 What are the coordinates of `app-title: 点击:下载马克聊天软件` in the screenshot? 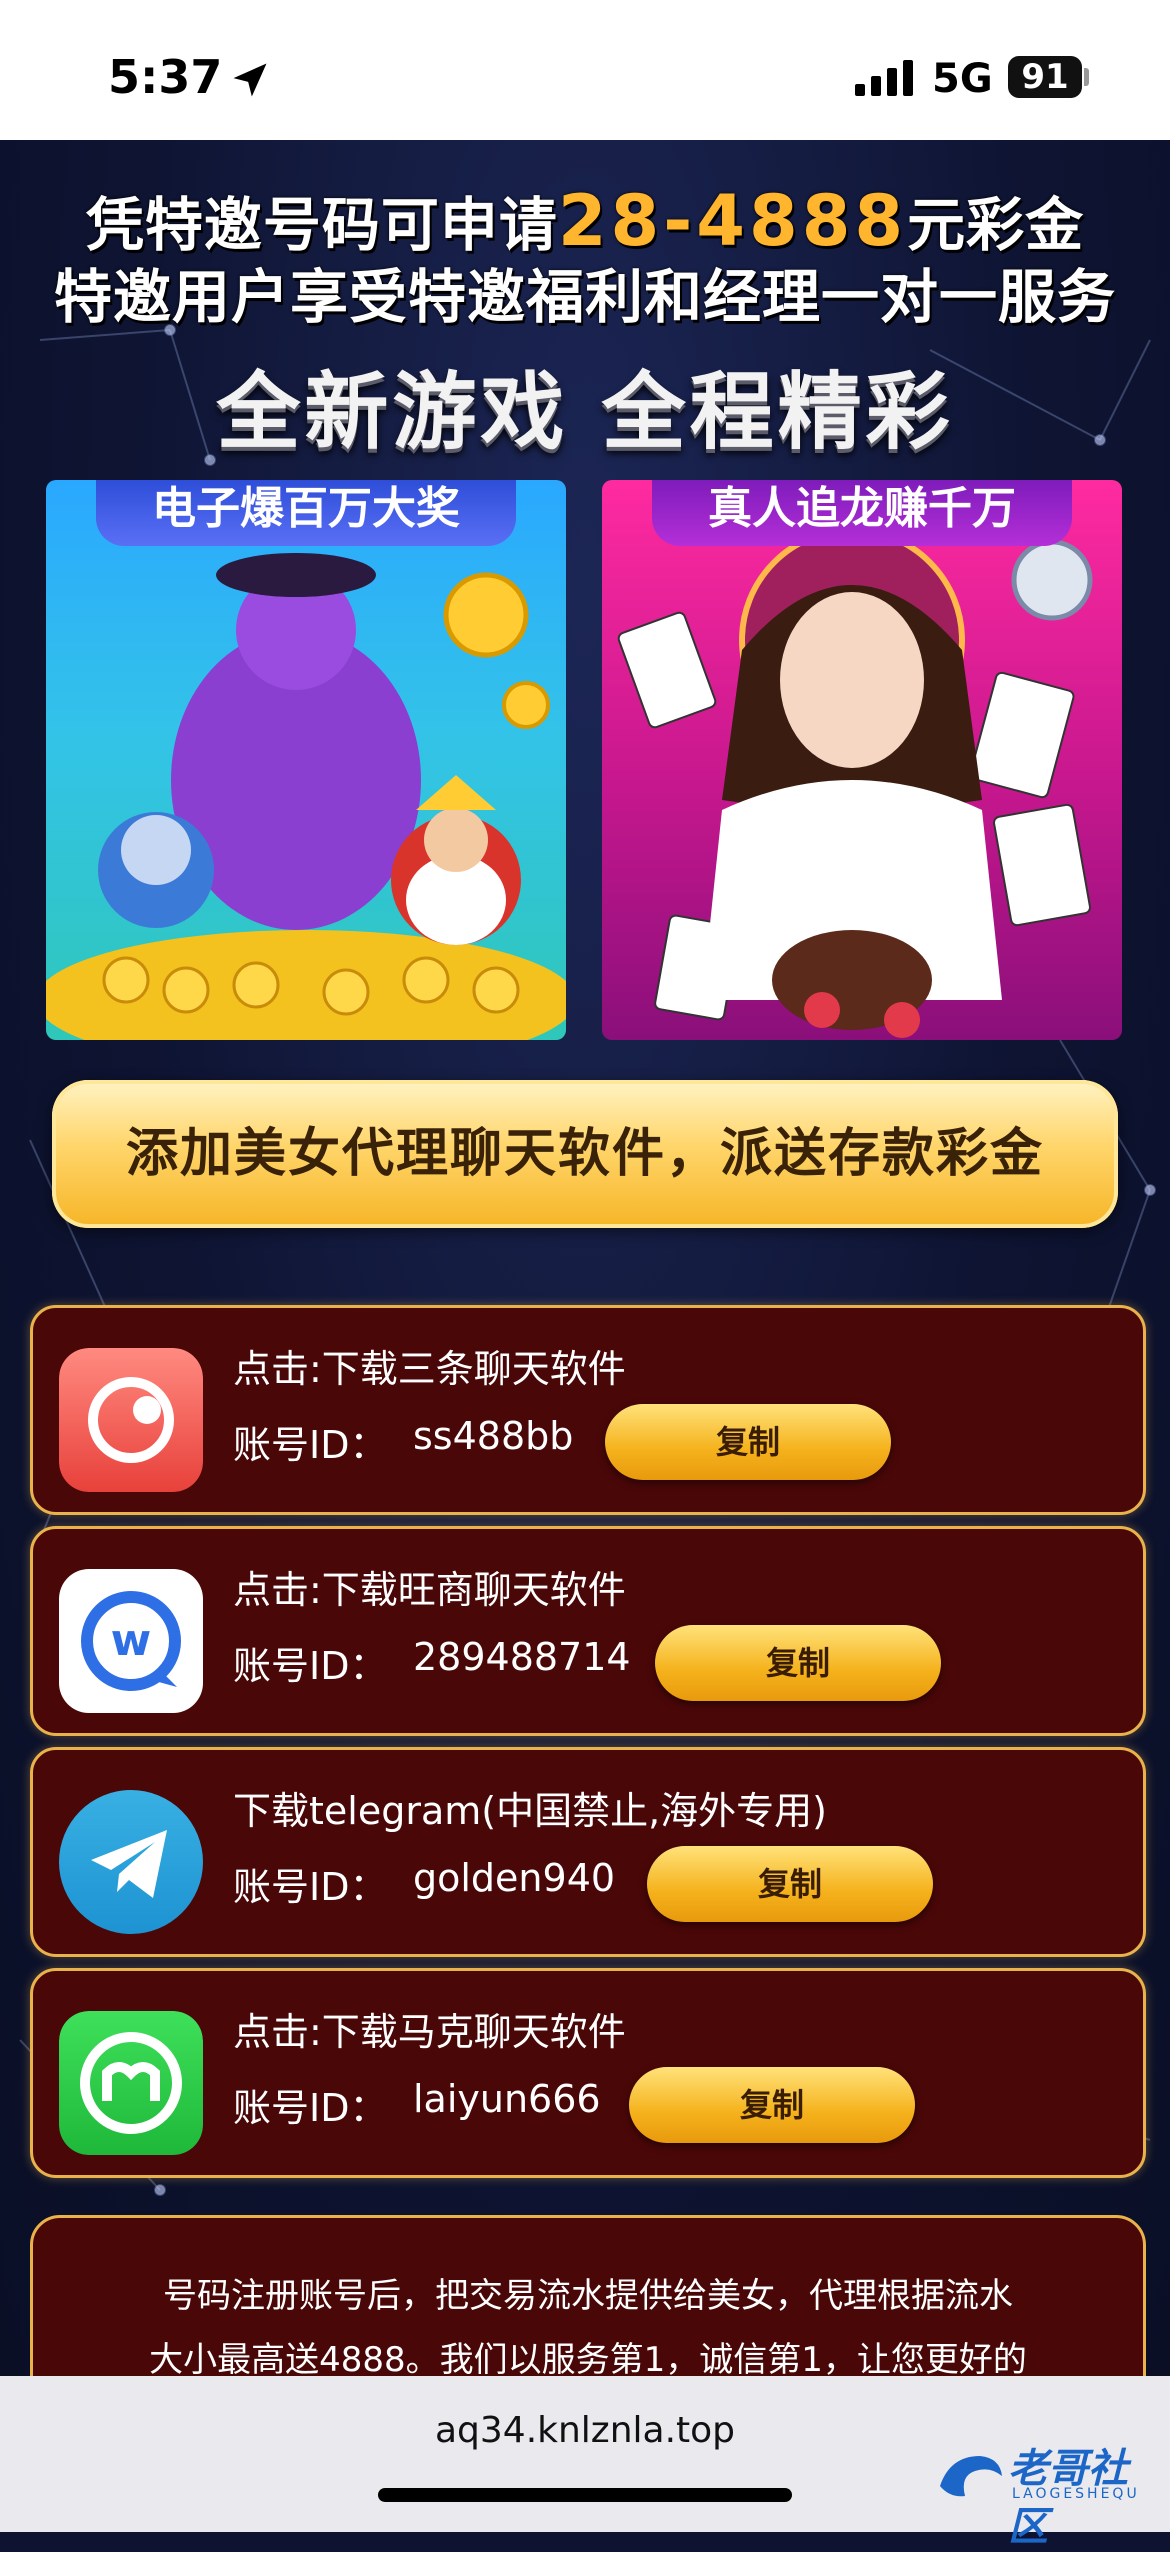 It's located at (429, 2028).